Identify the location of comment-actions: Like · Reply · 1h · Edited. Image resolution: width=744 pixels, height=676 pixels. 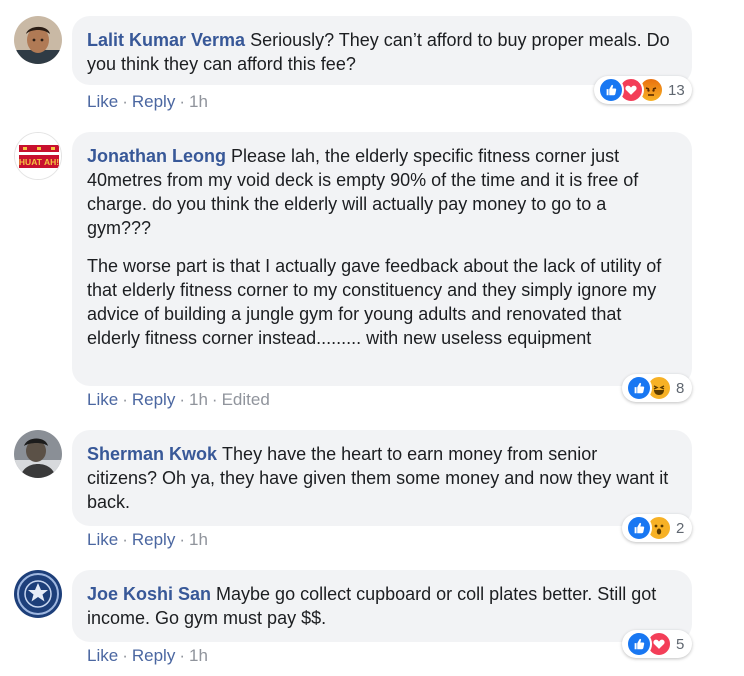
(178, 399).